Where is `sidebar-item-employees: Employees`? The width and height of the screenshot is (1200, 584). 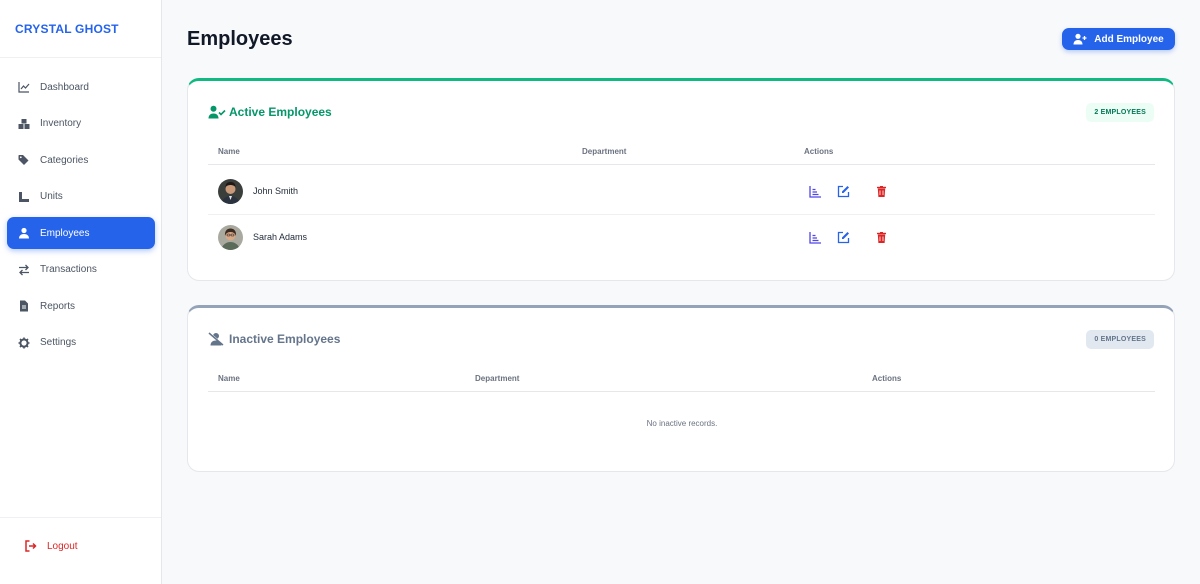
sidebar-item-employees: Employees is located at coordinates (81, 233).